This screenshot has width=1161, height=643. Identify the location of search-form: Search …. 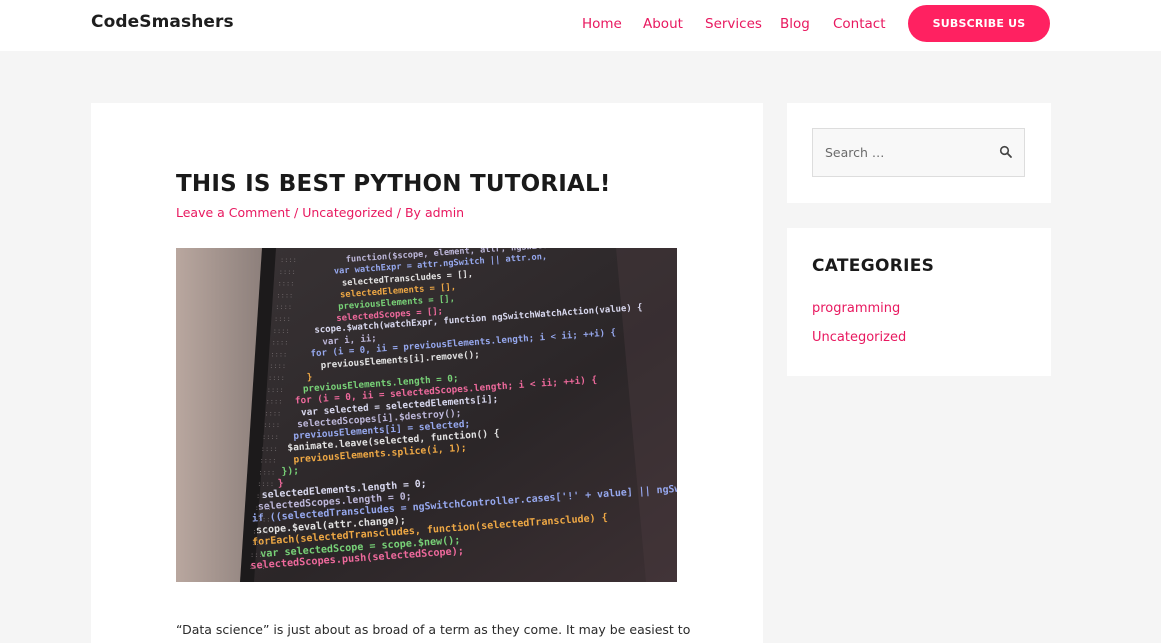
(918, 152).